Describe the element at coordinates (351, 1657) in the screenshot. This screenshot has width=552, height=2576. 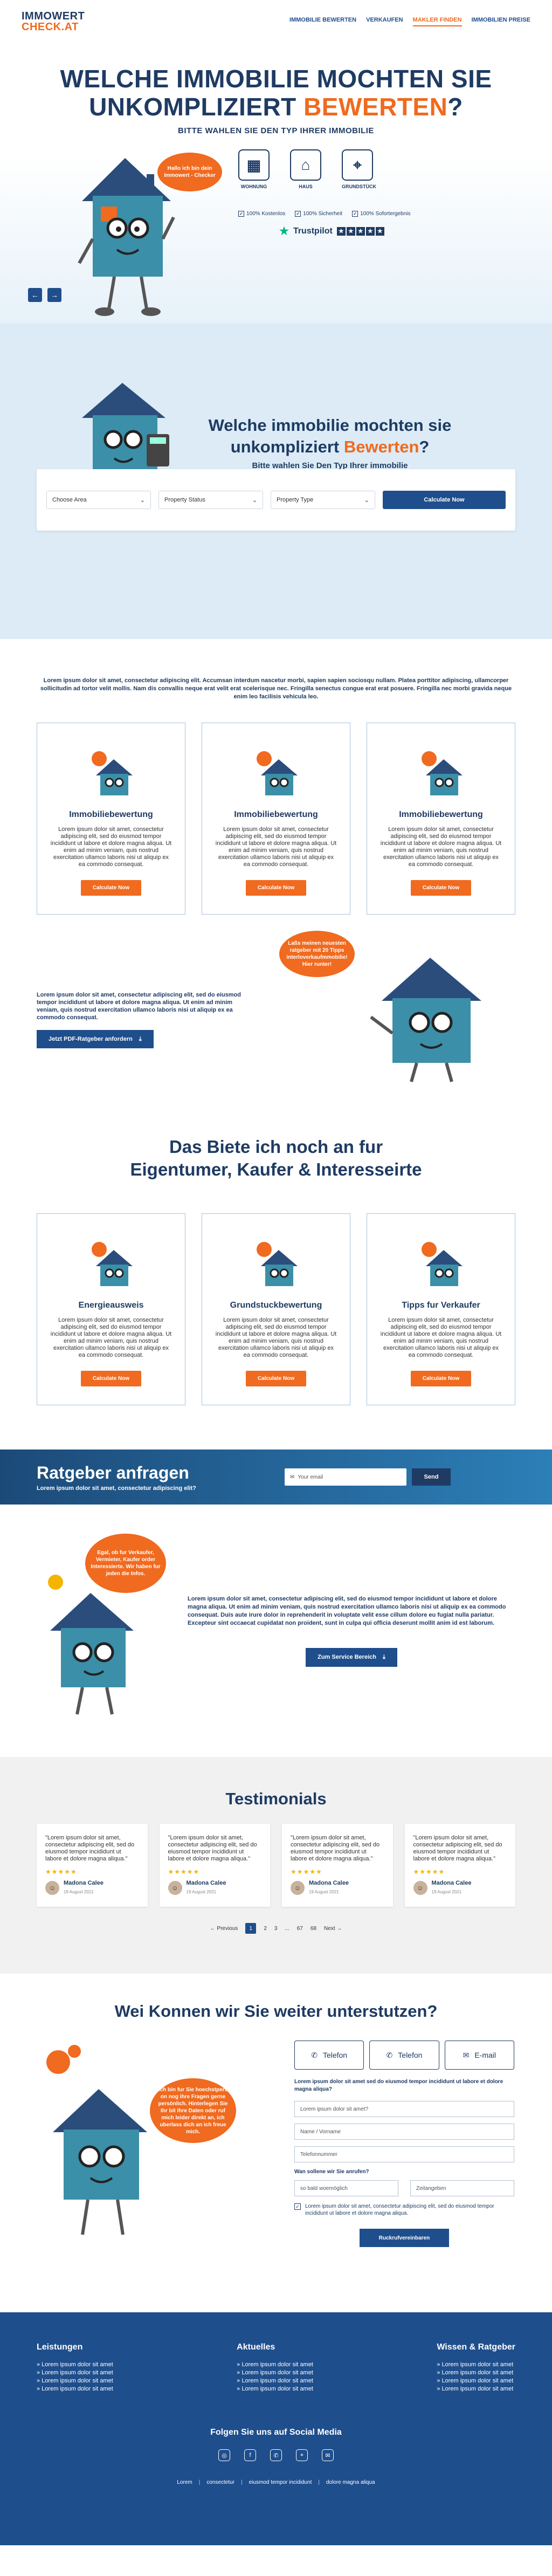
I see `service-area-button: Zum Service Bereich ⤓` at that location.